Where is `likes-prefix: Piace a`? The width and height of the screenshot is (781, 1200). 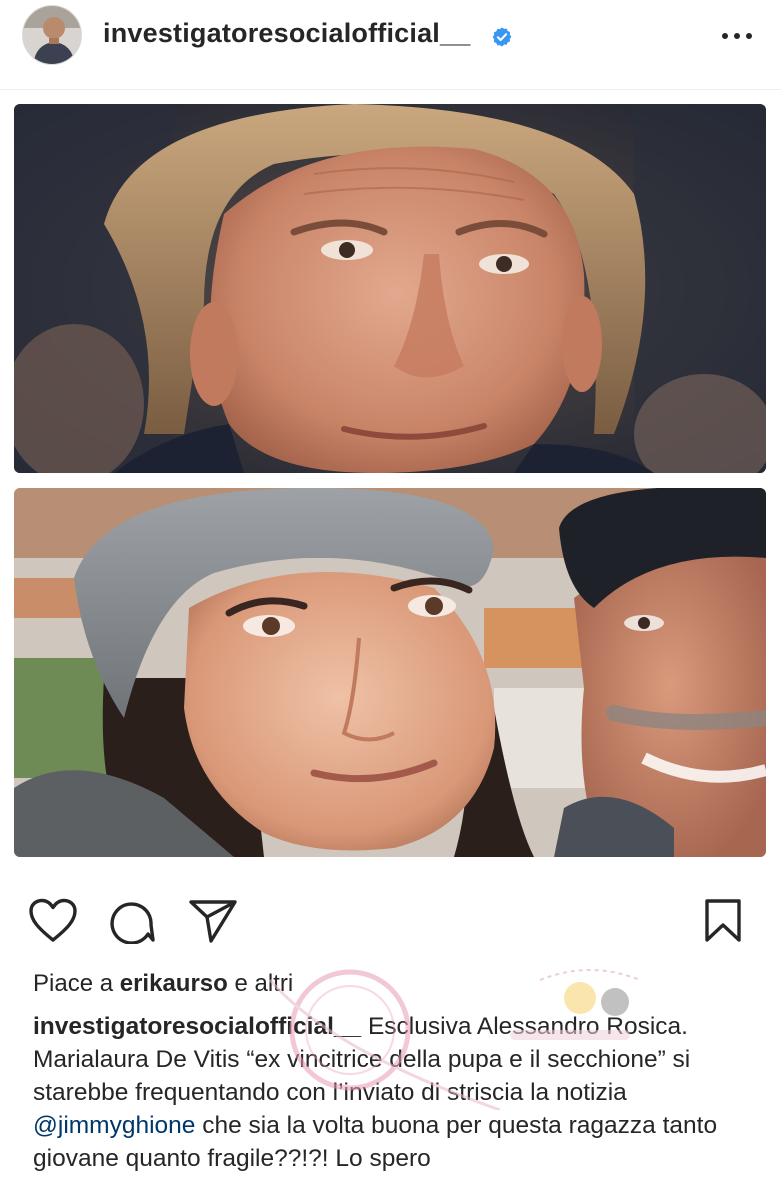 likes-prefix: Piace a is located at coordinates (73, 983).